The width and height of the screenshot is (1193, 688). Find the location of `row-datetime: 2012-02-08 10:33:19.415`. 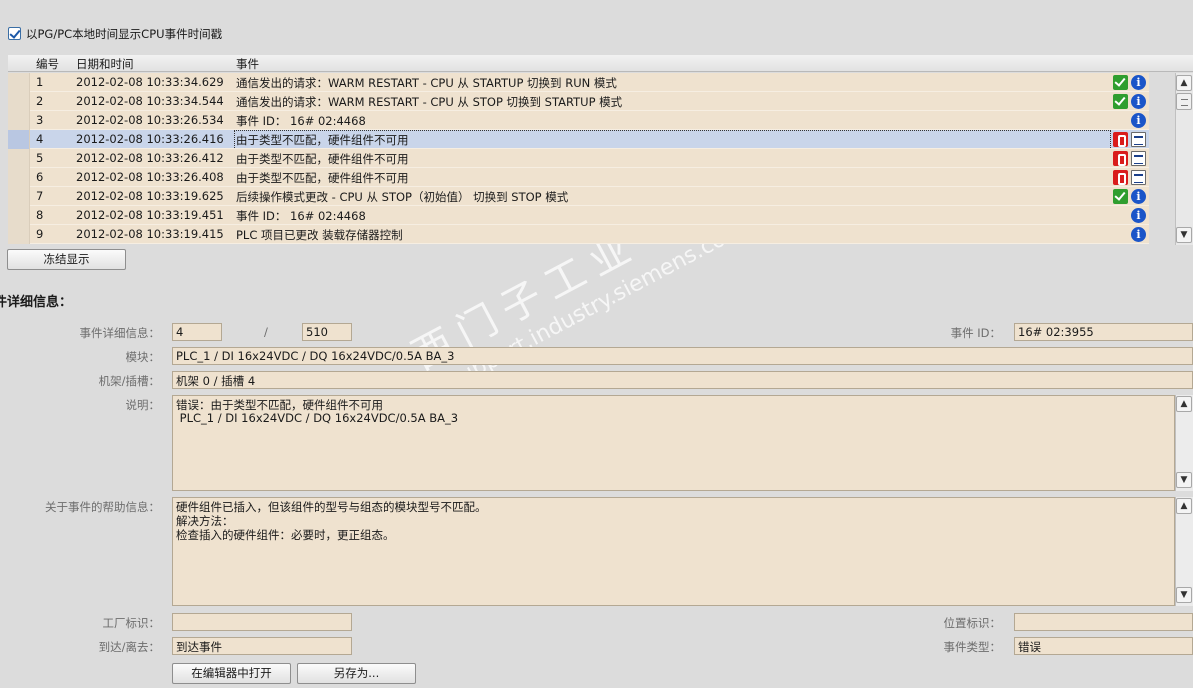

row-datetime: 2012-02-08 10:33:19.415 is located at coordinates (150, 234).